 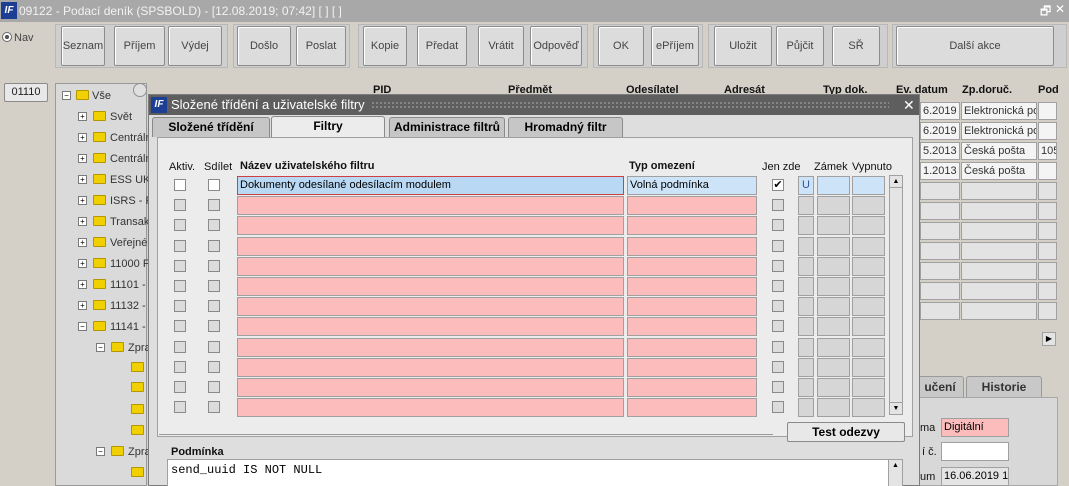 What do you see at coordinates (692, 185) in the screenshot?
I see `filter-type-field: Volná podmínka` at bounding box center [692, 185].